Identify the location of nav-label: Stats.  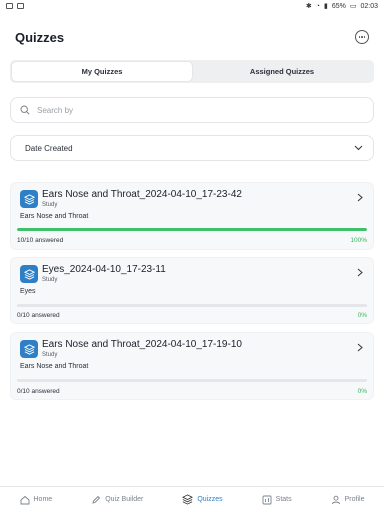
(283, 499).